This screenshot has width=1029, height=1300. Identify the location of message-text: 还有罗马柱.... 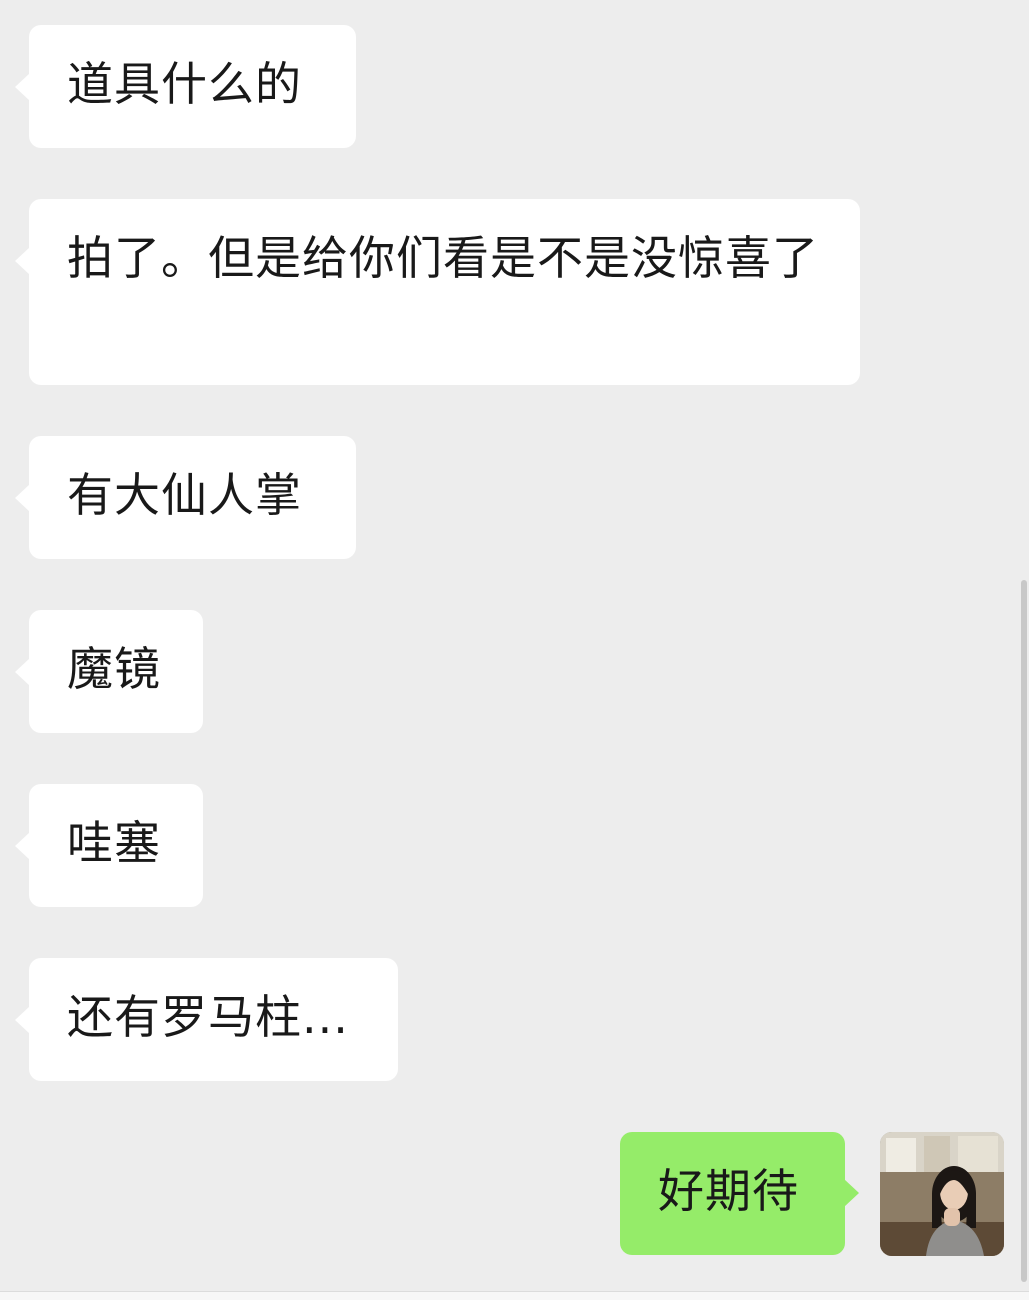
(208, 1017).